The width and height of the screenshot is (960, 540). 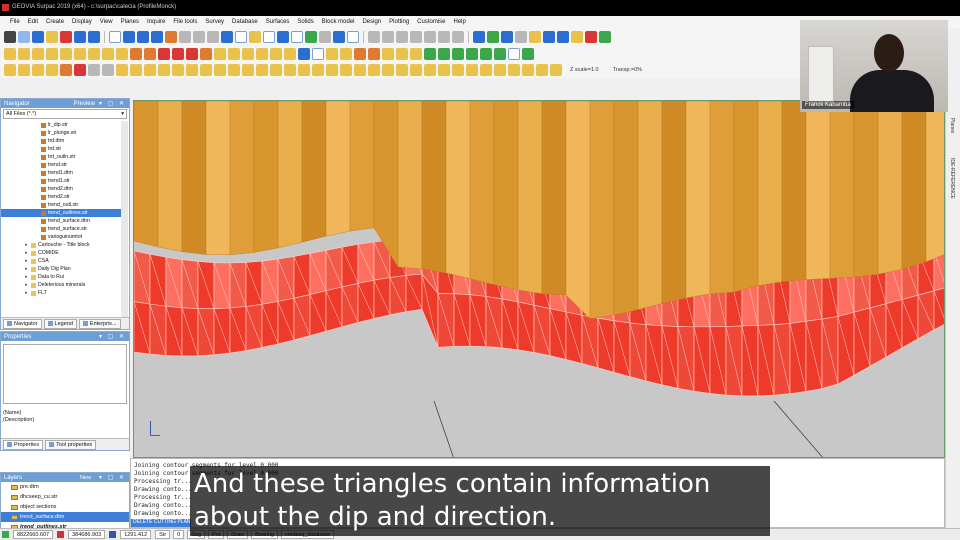 What do you see at coordinates (535, 36) in the screenshot?
I see `sun-icon` at bounding box center [535, 36].